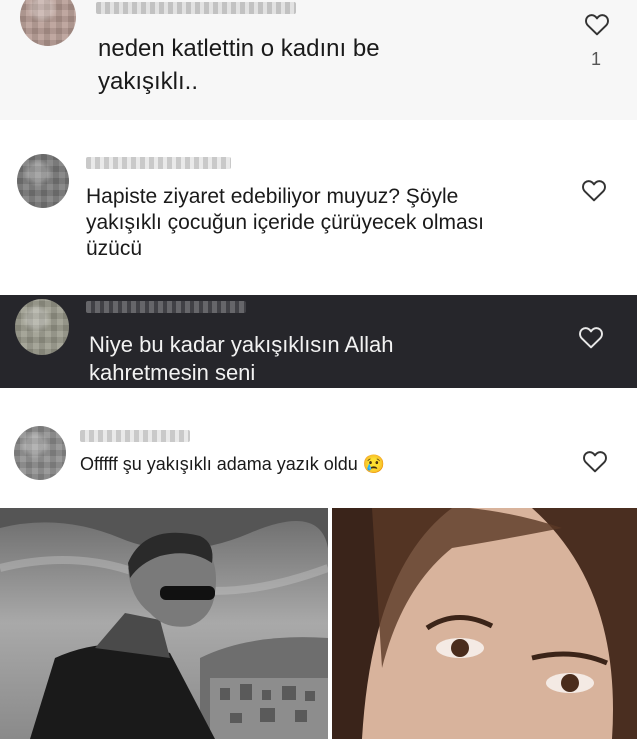 The height and width of the screenshot is (739, 637). Describe the element at coordinates (239, 65) in the screenshot. I see `comment-text: neden katlettin o kadını be yakışıklı..` at that location.